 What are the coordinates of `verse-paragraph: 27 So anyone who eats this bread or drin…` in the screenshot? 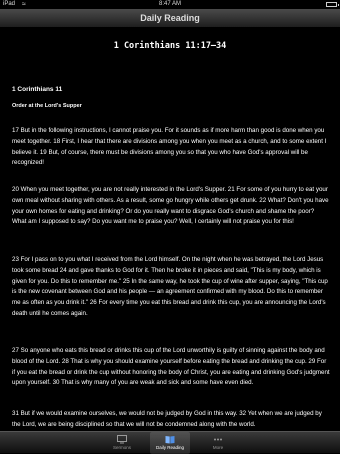 It's located at (171, 367).